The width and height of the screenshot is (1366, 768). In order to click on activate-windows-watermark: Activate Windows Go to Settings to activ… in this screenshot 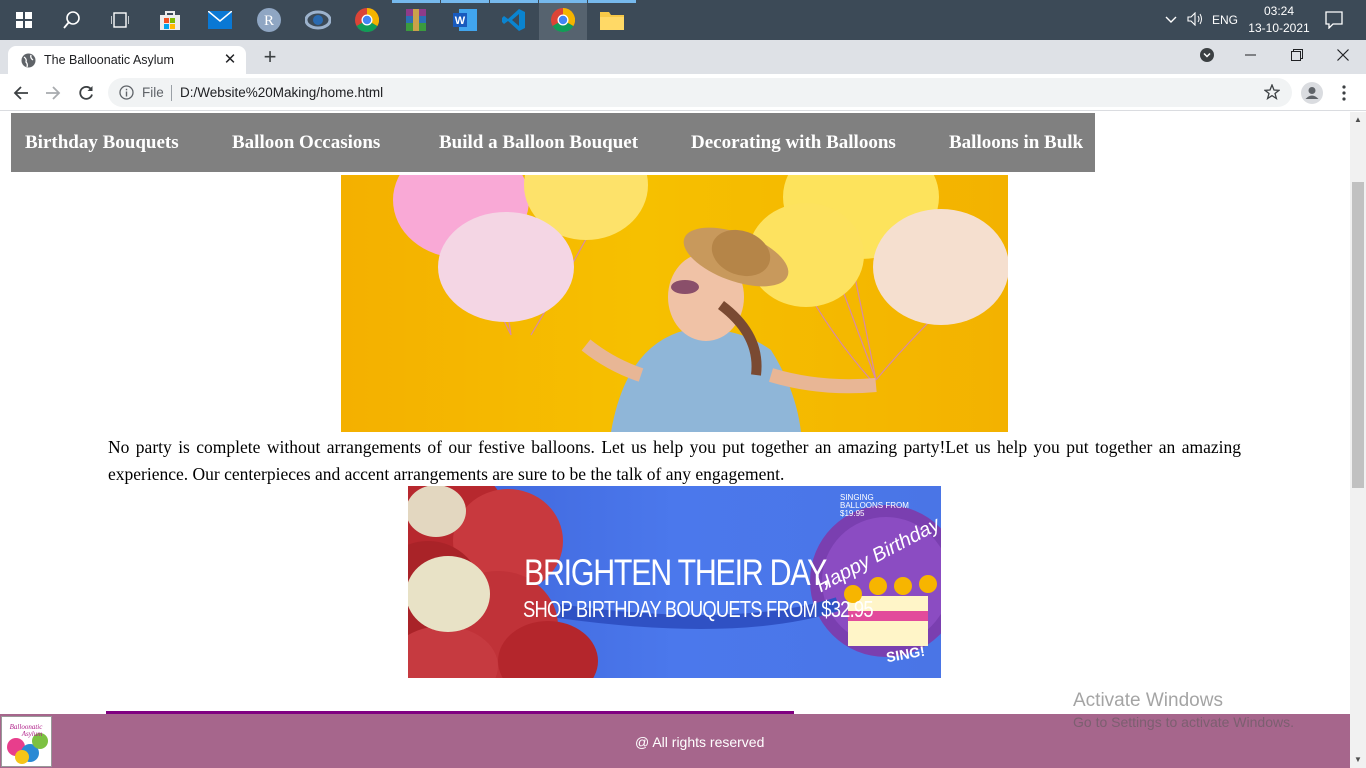, I will do `click(1183, 710)`.